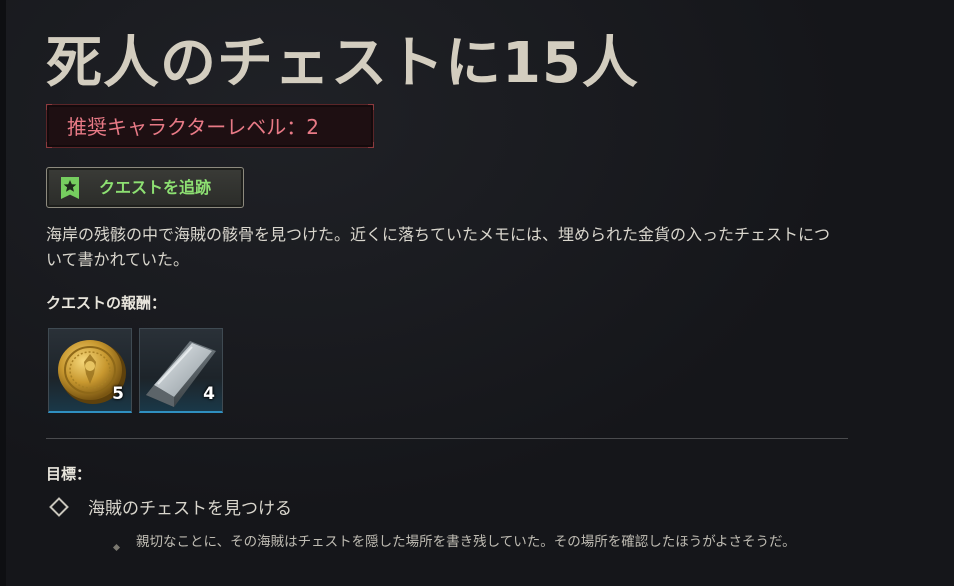 This screenshot has height=586, width=954. Describe the element at coordinates (118, 394) in the screenshot. I see `reward-count: 5` at that location.